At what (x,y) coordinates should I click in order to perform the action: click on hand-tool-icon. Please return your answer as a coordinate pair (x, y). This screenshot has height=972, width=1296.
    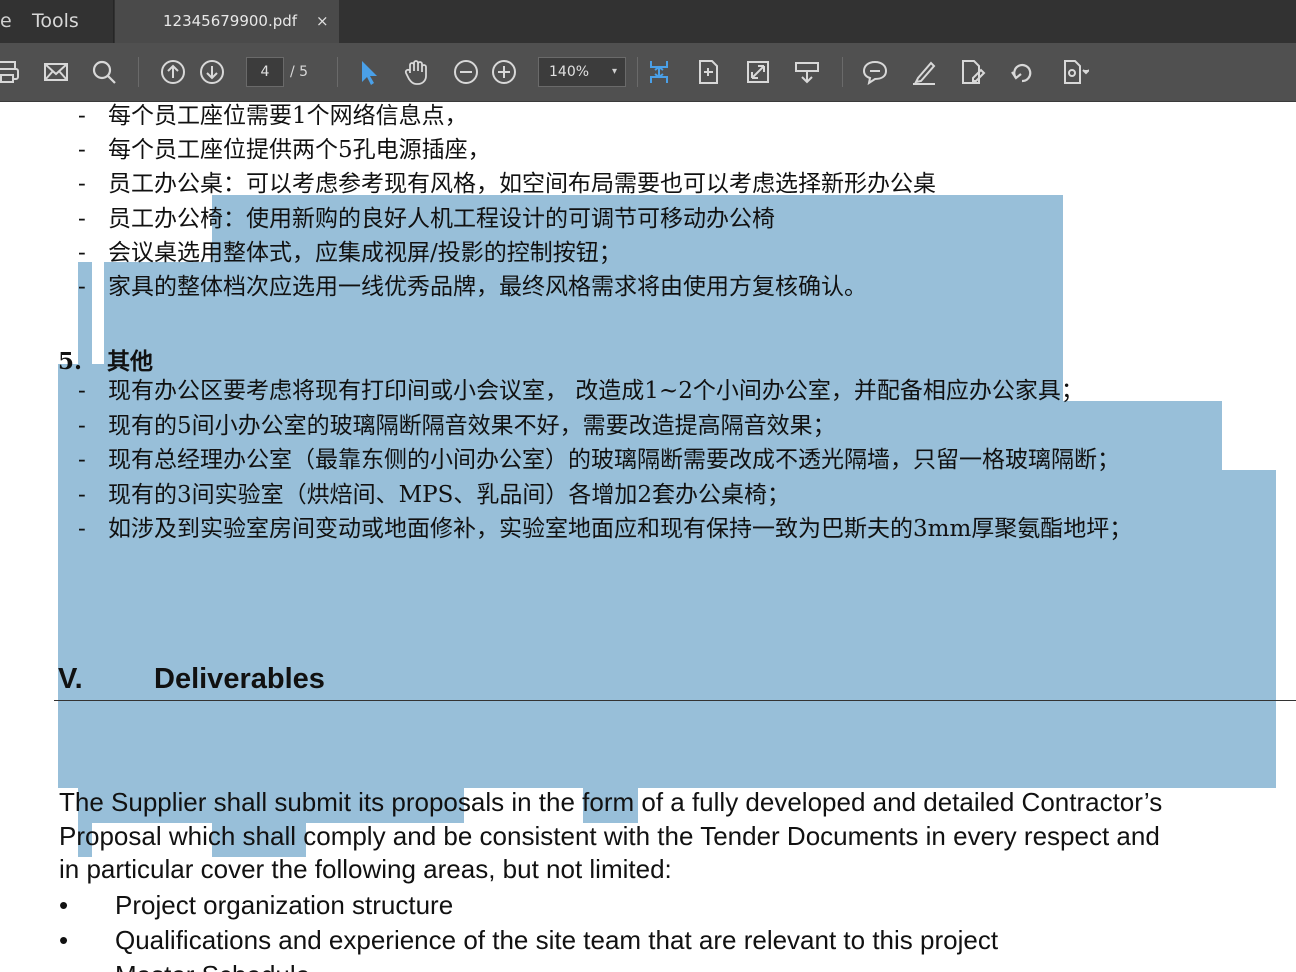
    Looking at the image, I should click on (416, 72).